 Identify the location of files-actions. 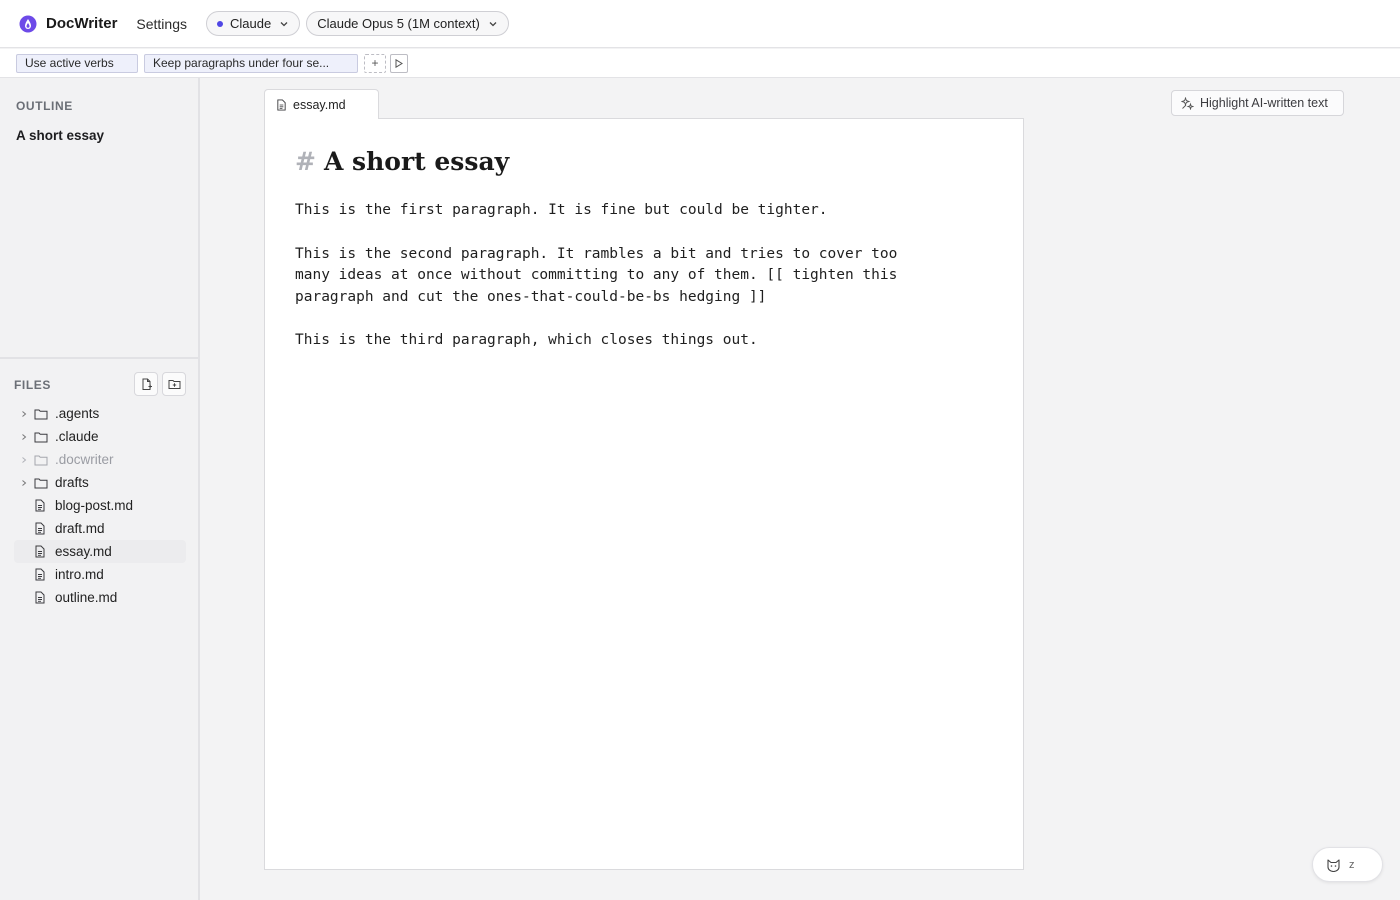
(162, 384).